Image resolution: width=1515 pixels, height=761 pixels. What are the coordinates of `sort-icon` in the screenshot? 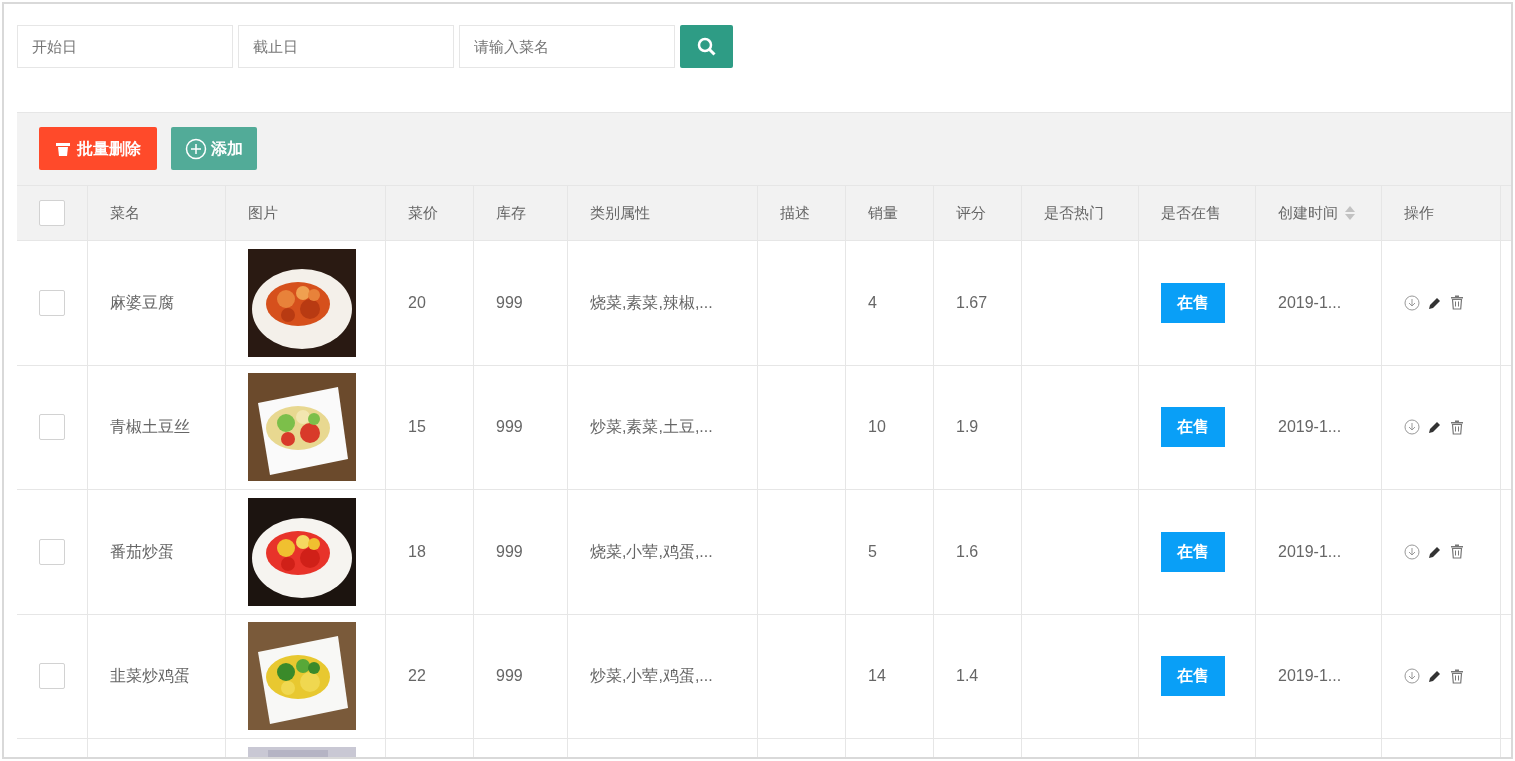 It's located at (1350, 213).